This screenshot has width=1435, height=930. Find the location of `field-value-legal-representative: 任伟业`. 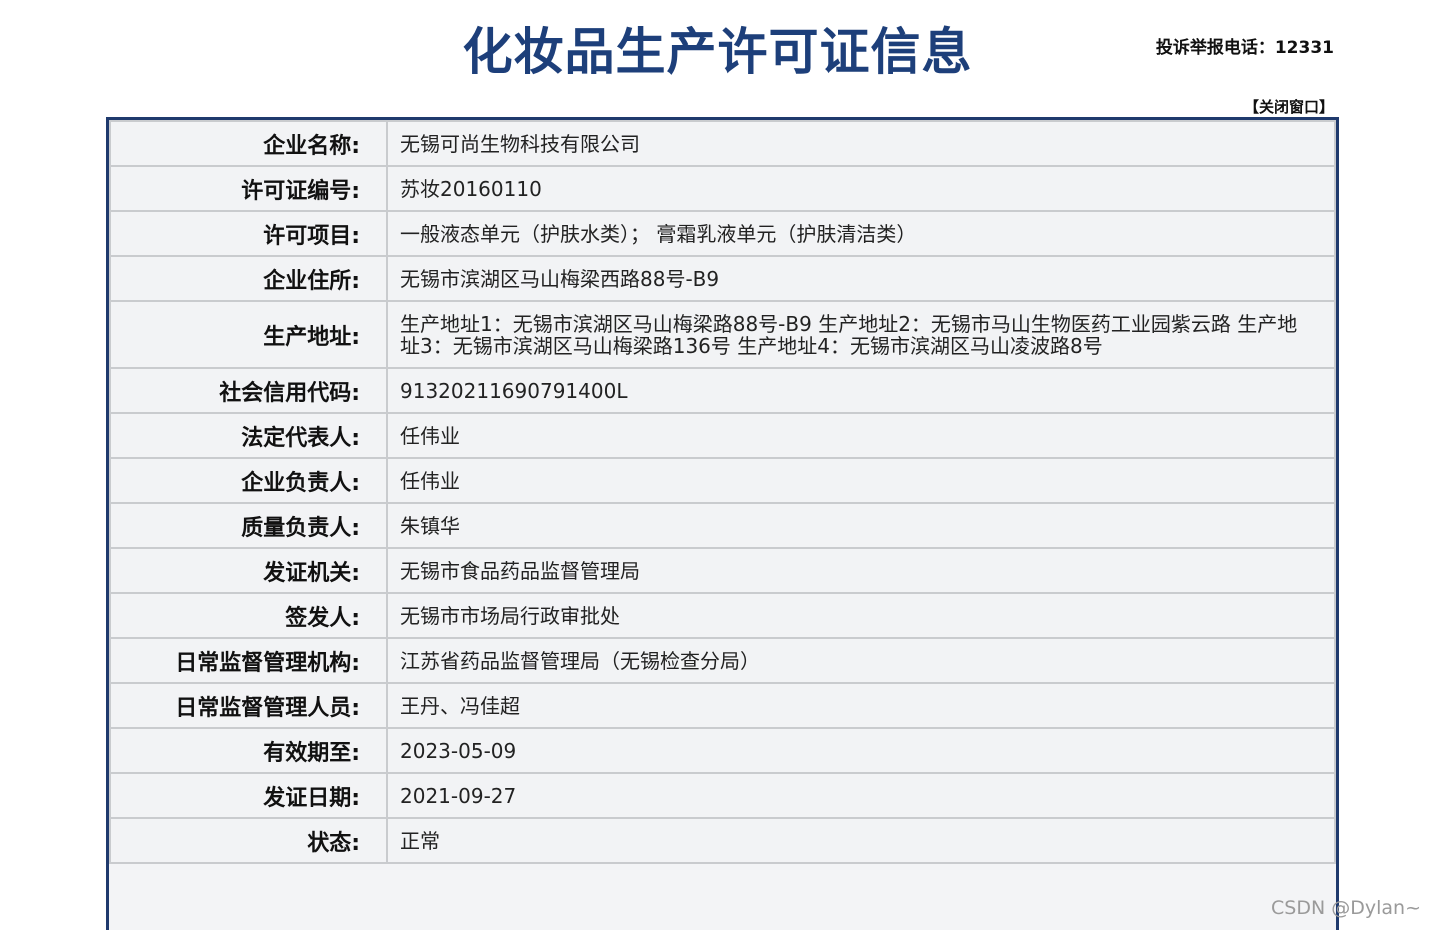

field-value-legal-representative: 任伟业 is located at coordinates (861, 435).